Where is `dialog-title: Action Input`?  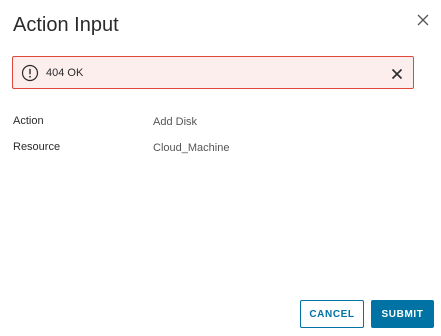 dialog-title: Action Input is located at coordinates (66, 25).